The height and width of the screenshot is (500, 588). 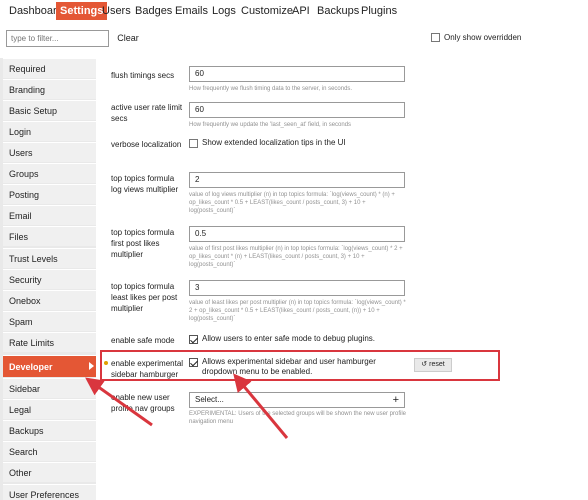 I want to click on least-likes-input: 3, so click(x=297, y=288).